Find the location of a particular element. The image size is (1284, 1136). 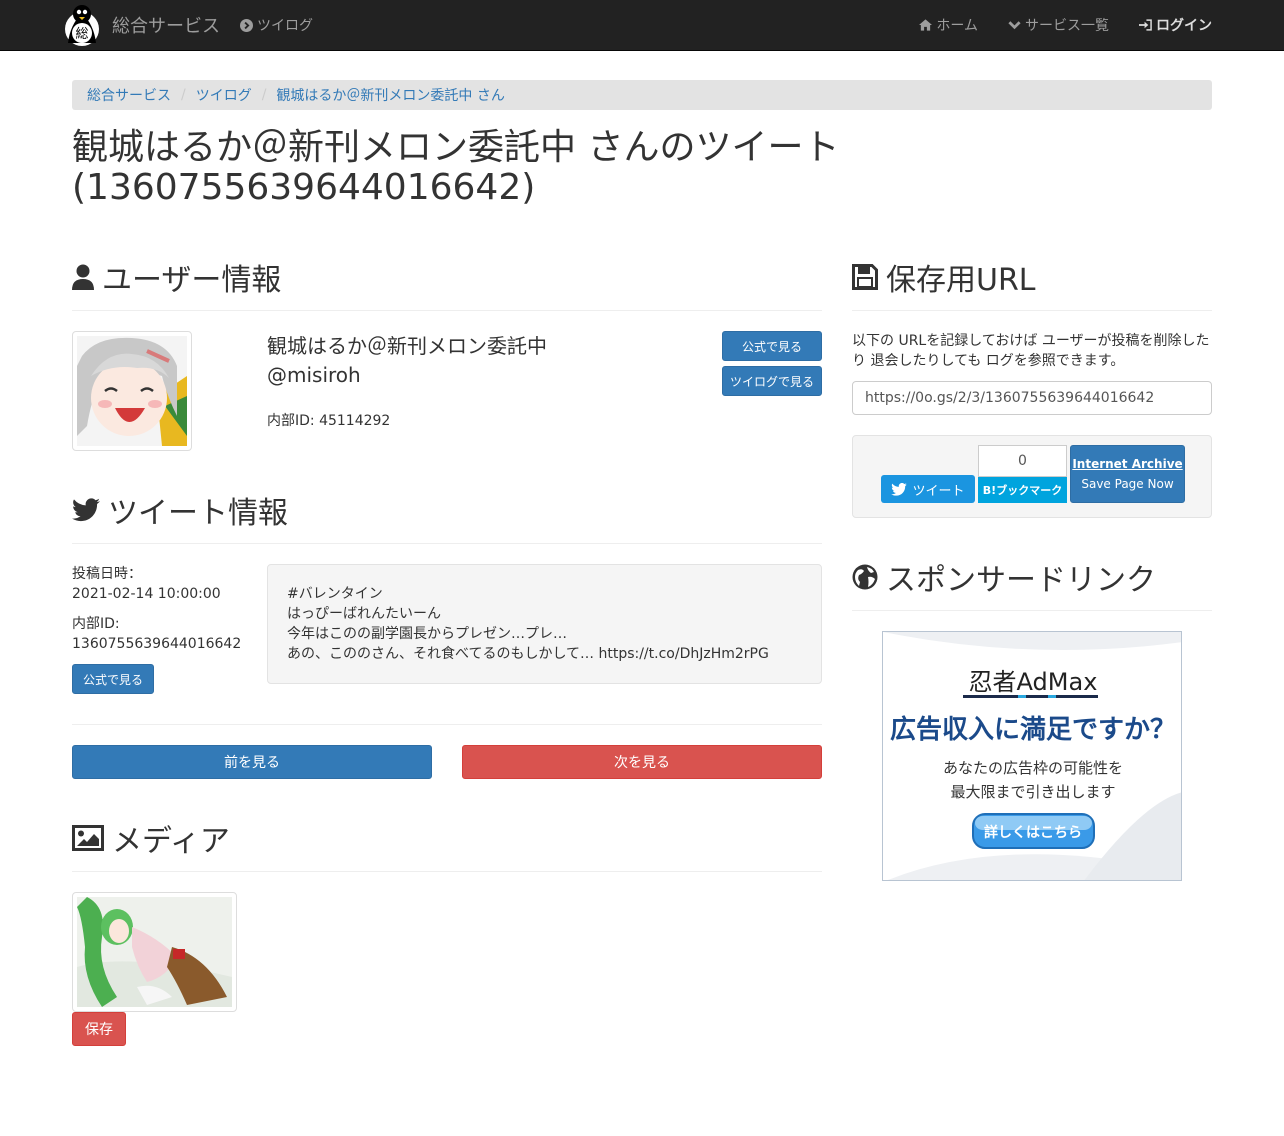

user-handle: @misiroh is located at coordinates (314, 375).